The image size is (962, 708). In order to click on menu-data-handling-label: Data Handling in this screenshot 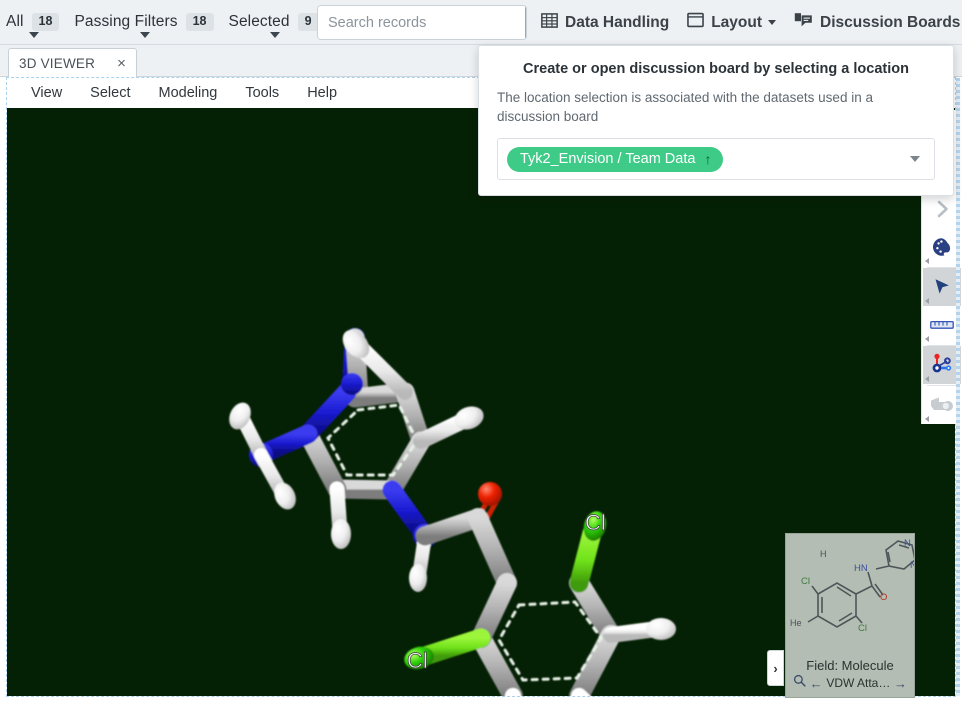, I will do `click(617, 22)`.